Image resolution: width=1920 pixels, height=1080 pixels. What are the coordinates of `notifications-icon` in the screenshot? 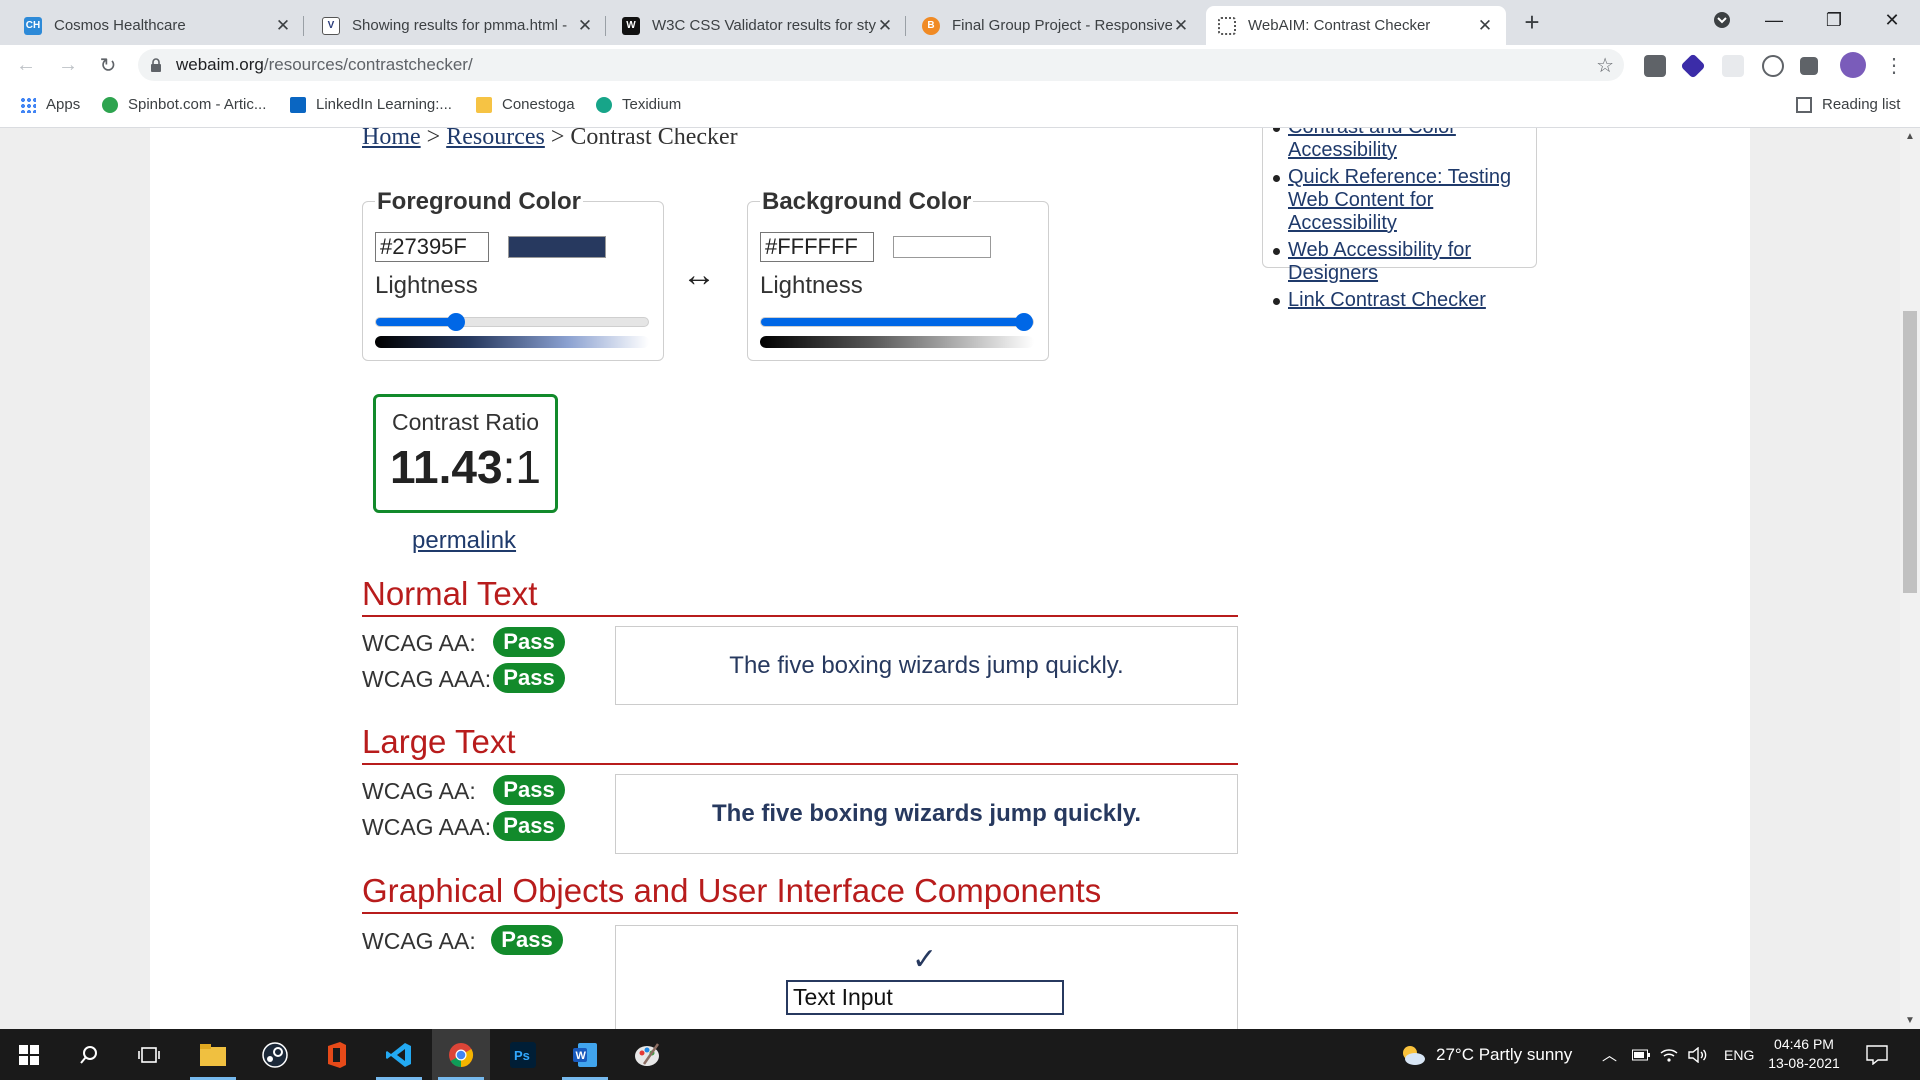 It's located at (1877, 1054).